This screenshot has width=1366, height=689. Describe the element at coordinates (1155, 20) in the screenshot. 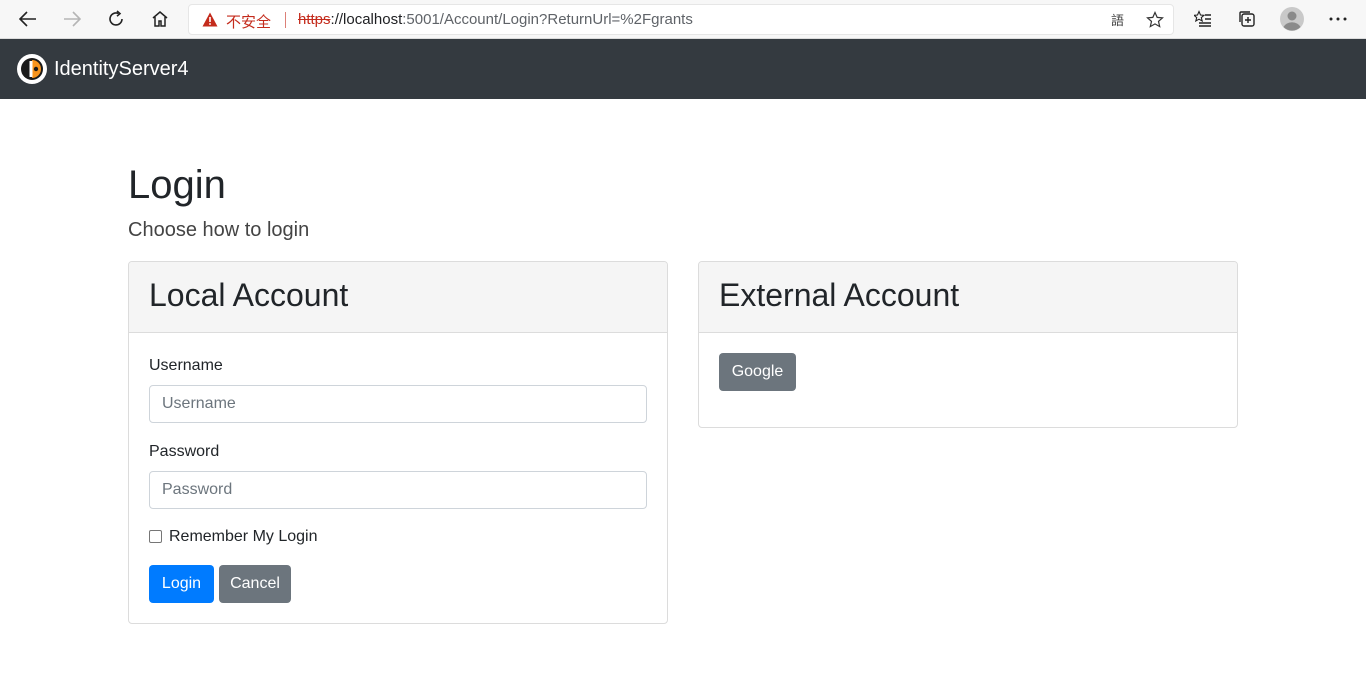

I see `favorite-star-icon` at that location.